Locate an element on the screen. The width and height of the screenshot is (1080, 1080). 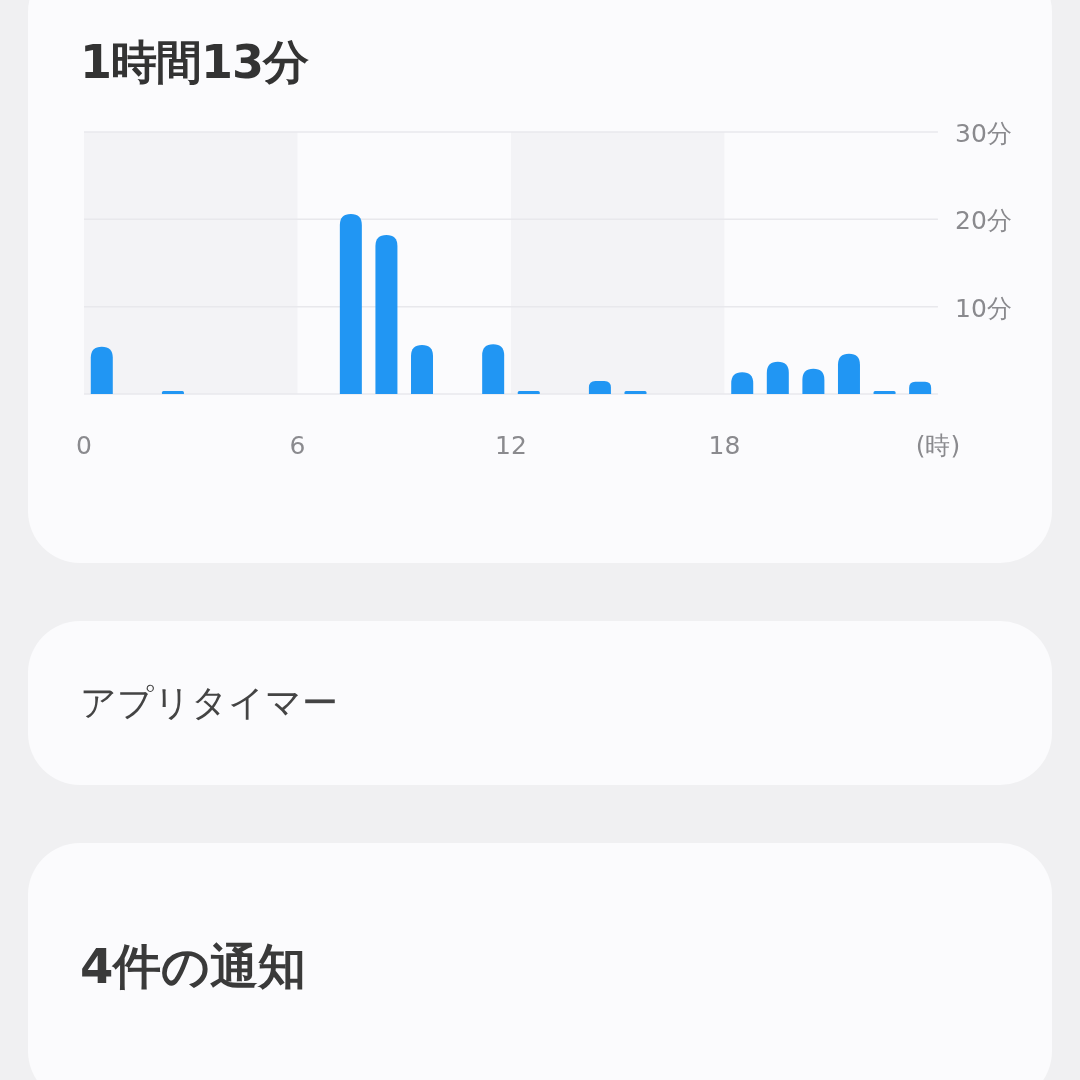
x-axis-unit: (時) is located at coordinates (938, 445).